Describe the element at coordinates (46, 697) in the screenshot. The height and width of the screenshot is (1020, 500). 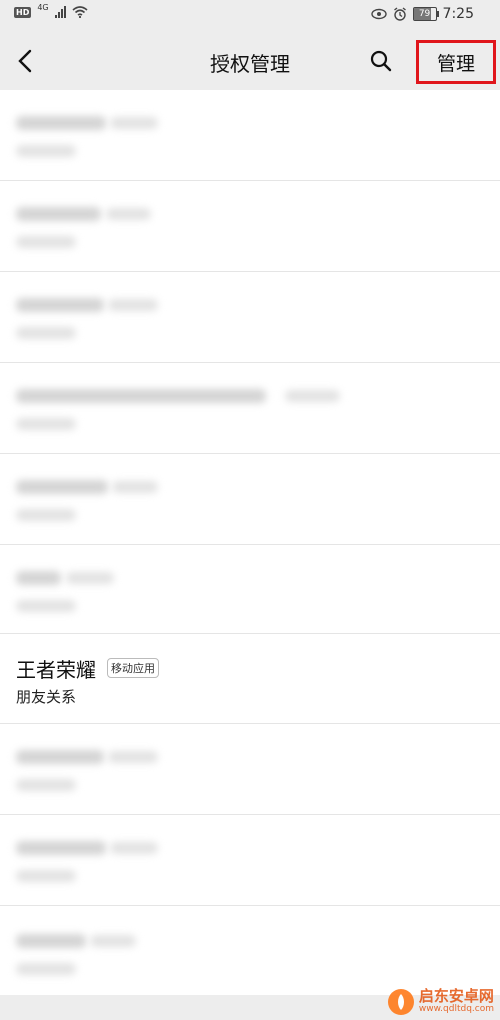
I see `permission-label: 朋友关系` at that location.